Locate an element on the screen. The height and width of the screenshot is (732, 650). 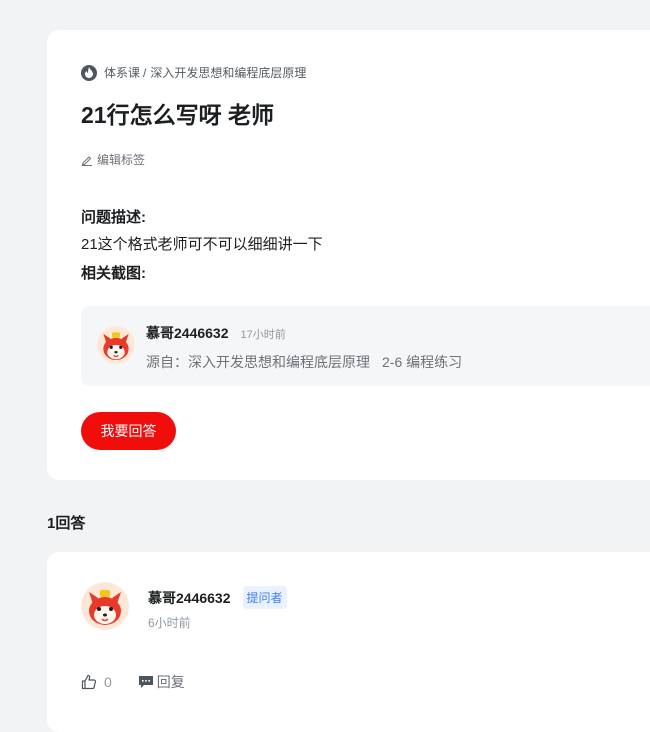
source-link: 源自：深入开发思想和编程底层原理 2-6 编程练习 is located at coordinates (304, 362).